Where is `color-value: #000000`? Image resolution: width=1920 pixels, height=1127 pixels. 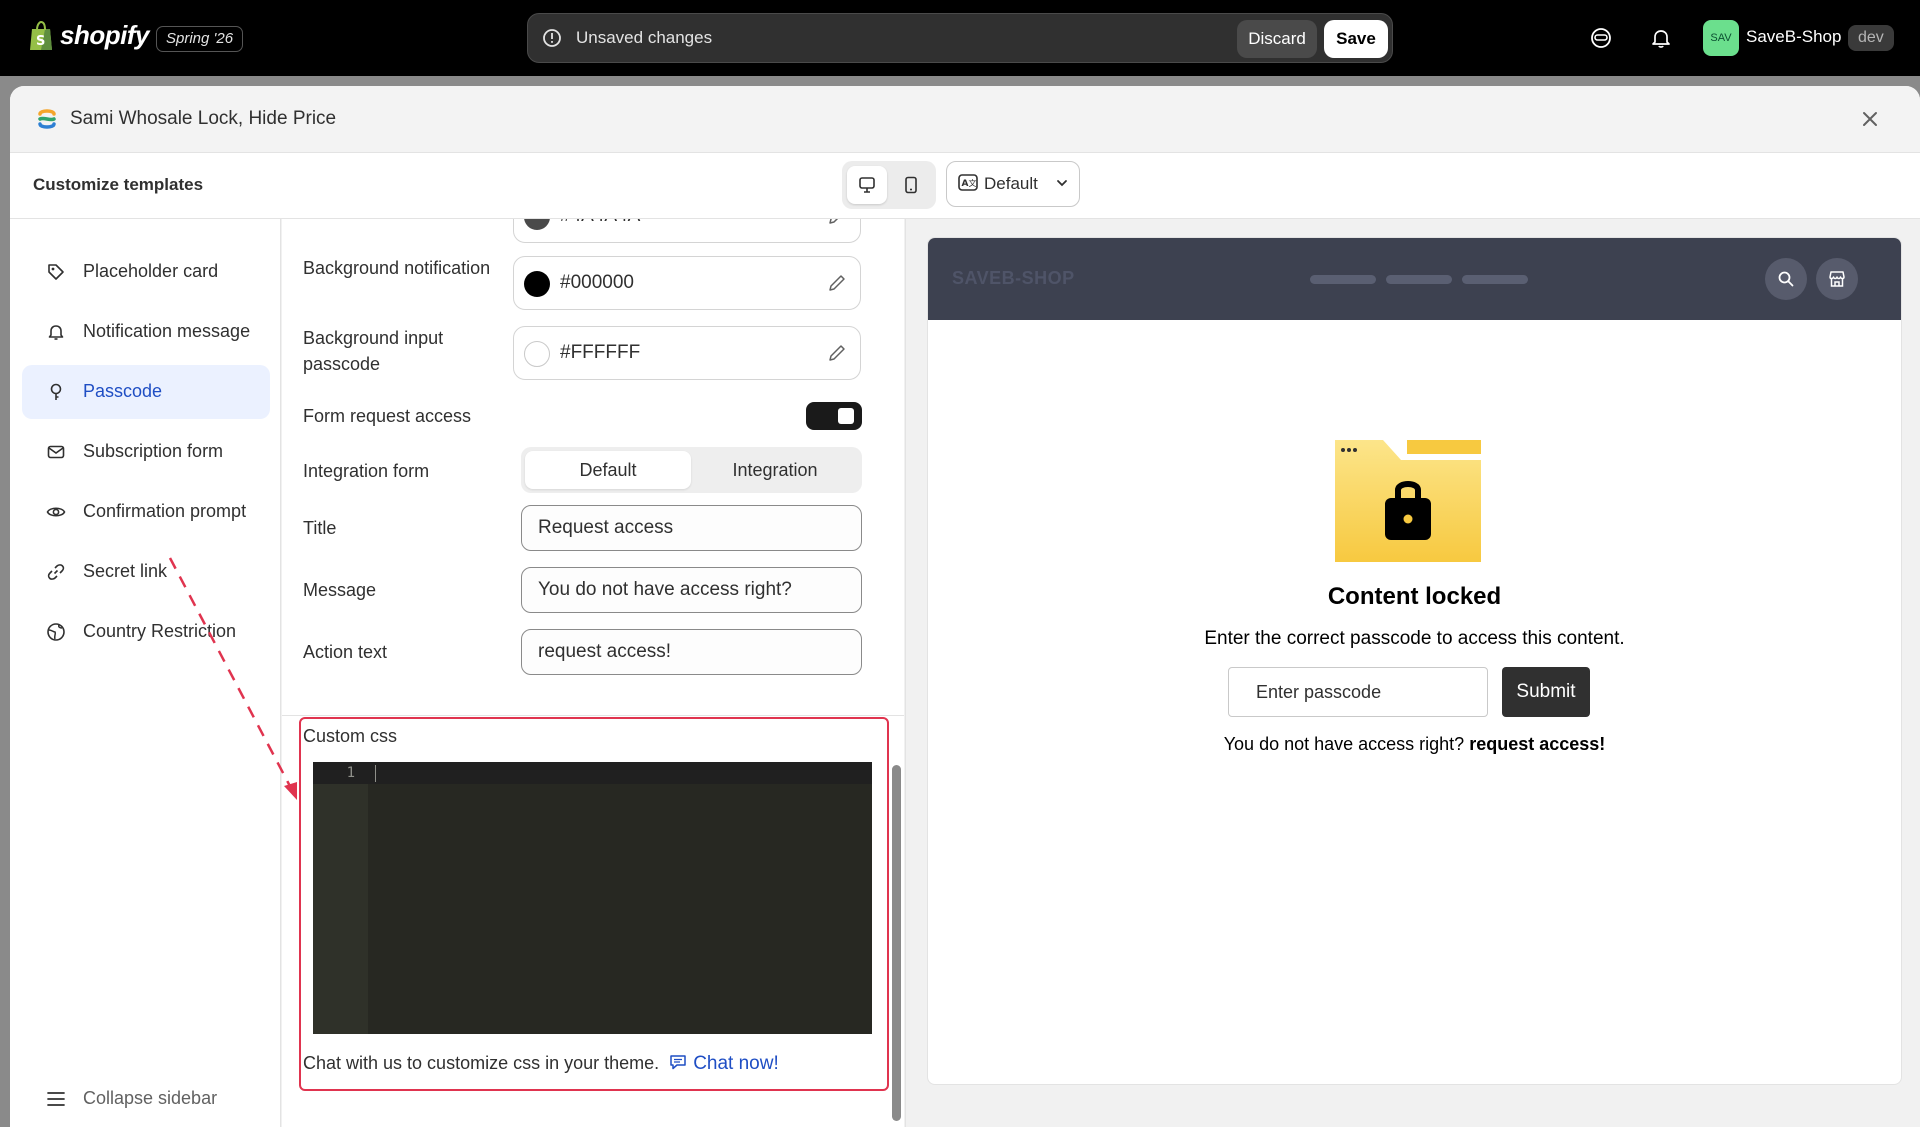 color-value: #000000 is located at coordinates (597, 282).